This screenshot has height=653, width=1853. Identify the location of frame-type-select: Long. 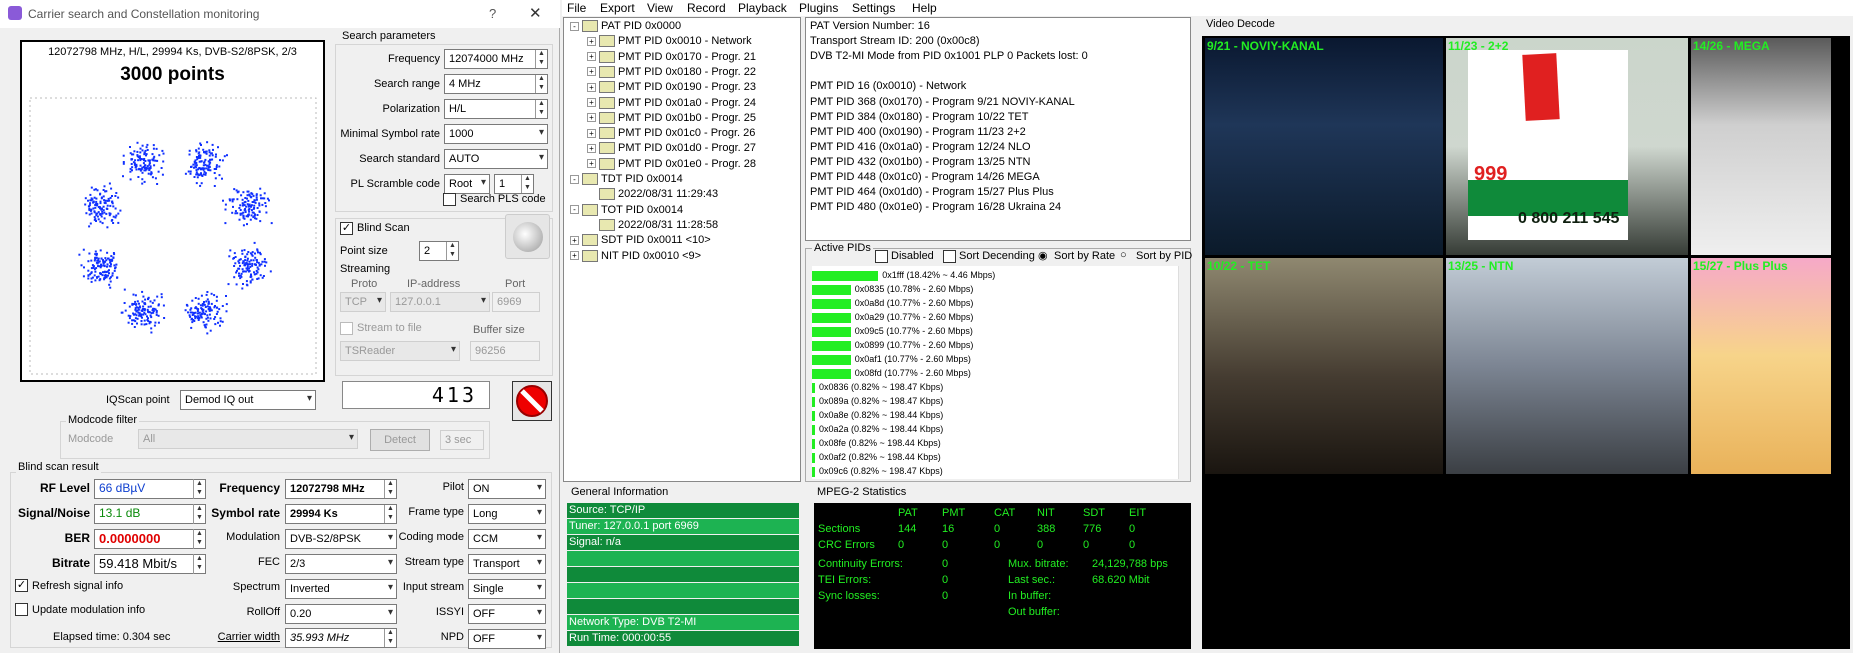
(507, 514).